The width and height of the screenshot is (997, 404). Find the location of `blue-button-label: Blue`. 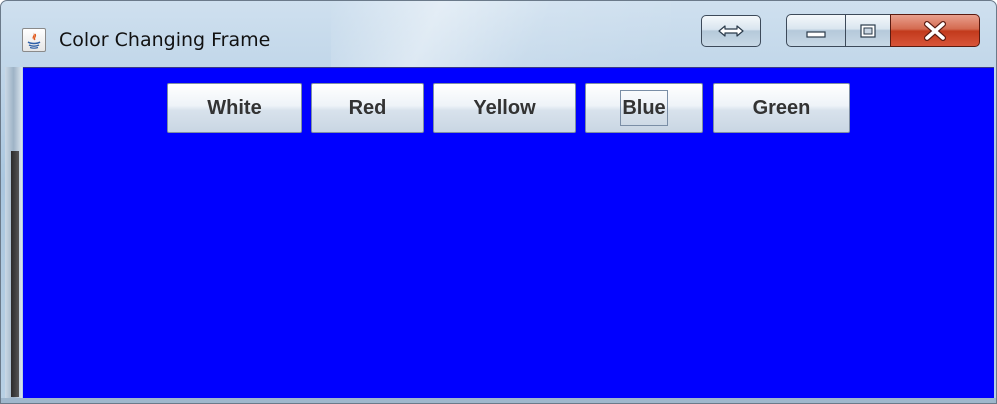

blue-button-label: Blue is located at coordinates (644, 108).